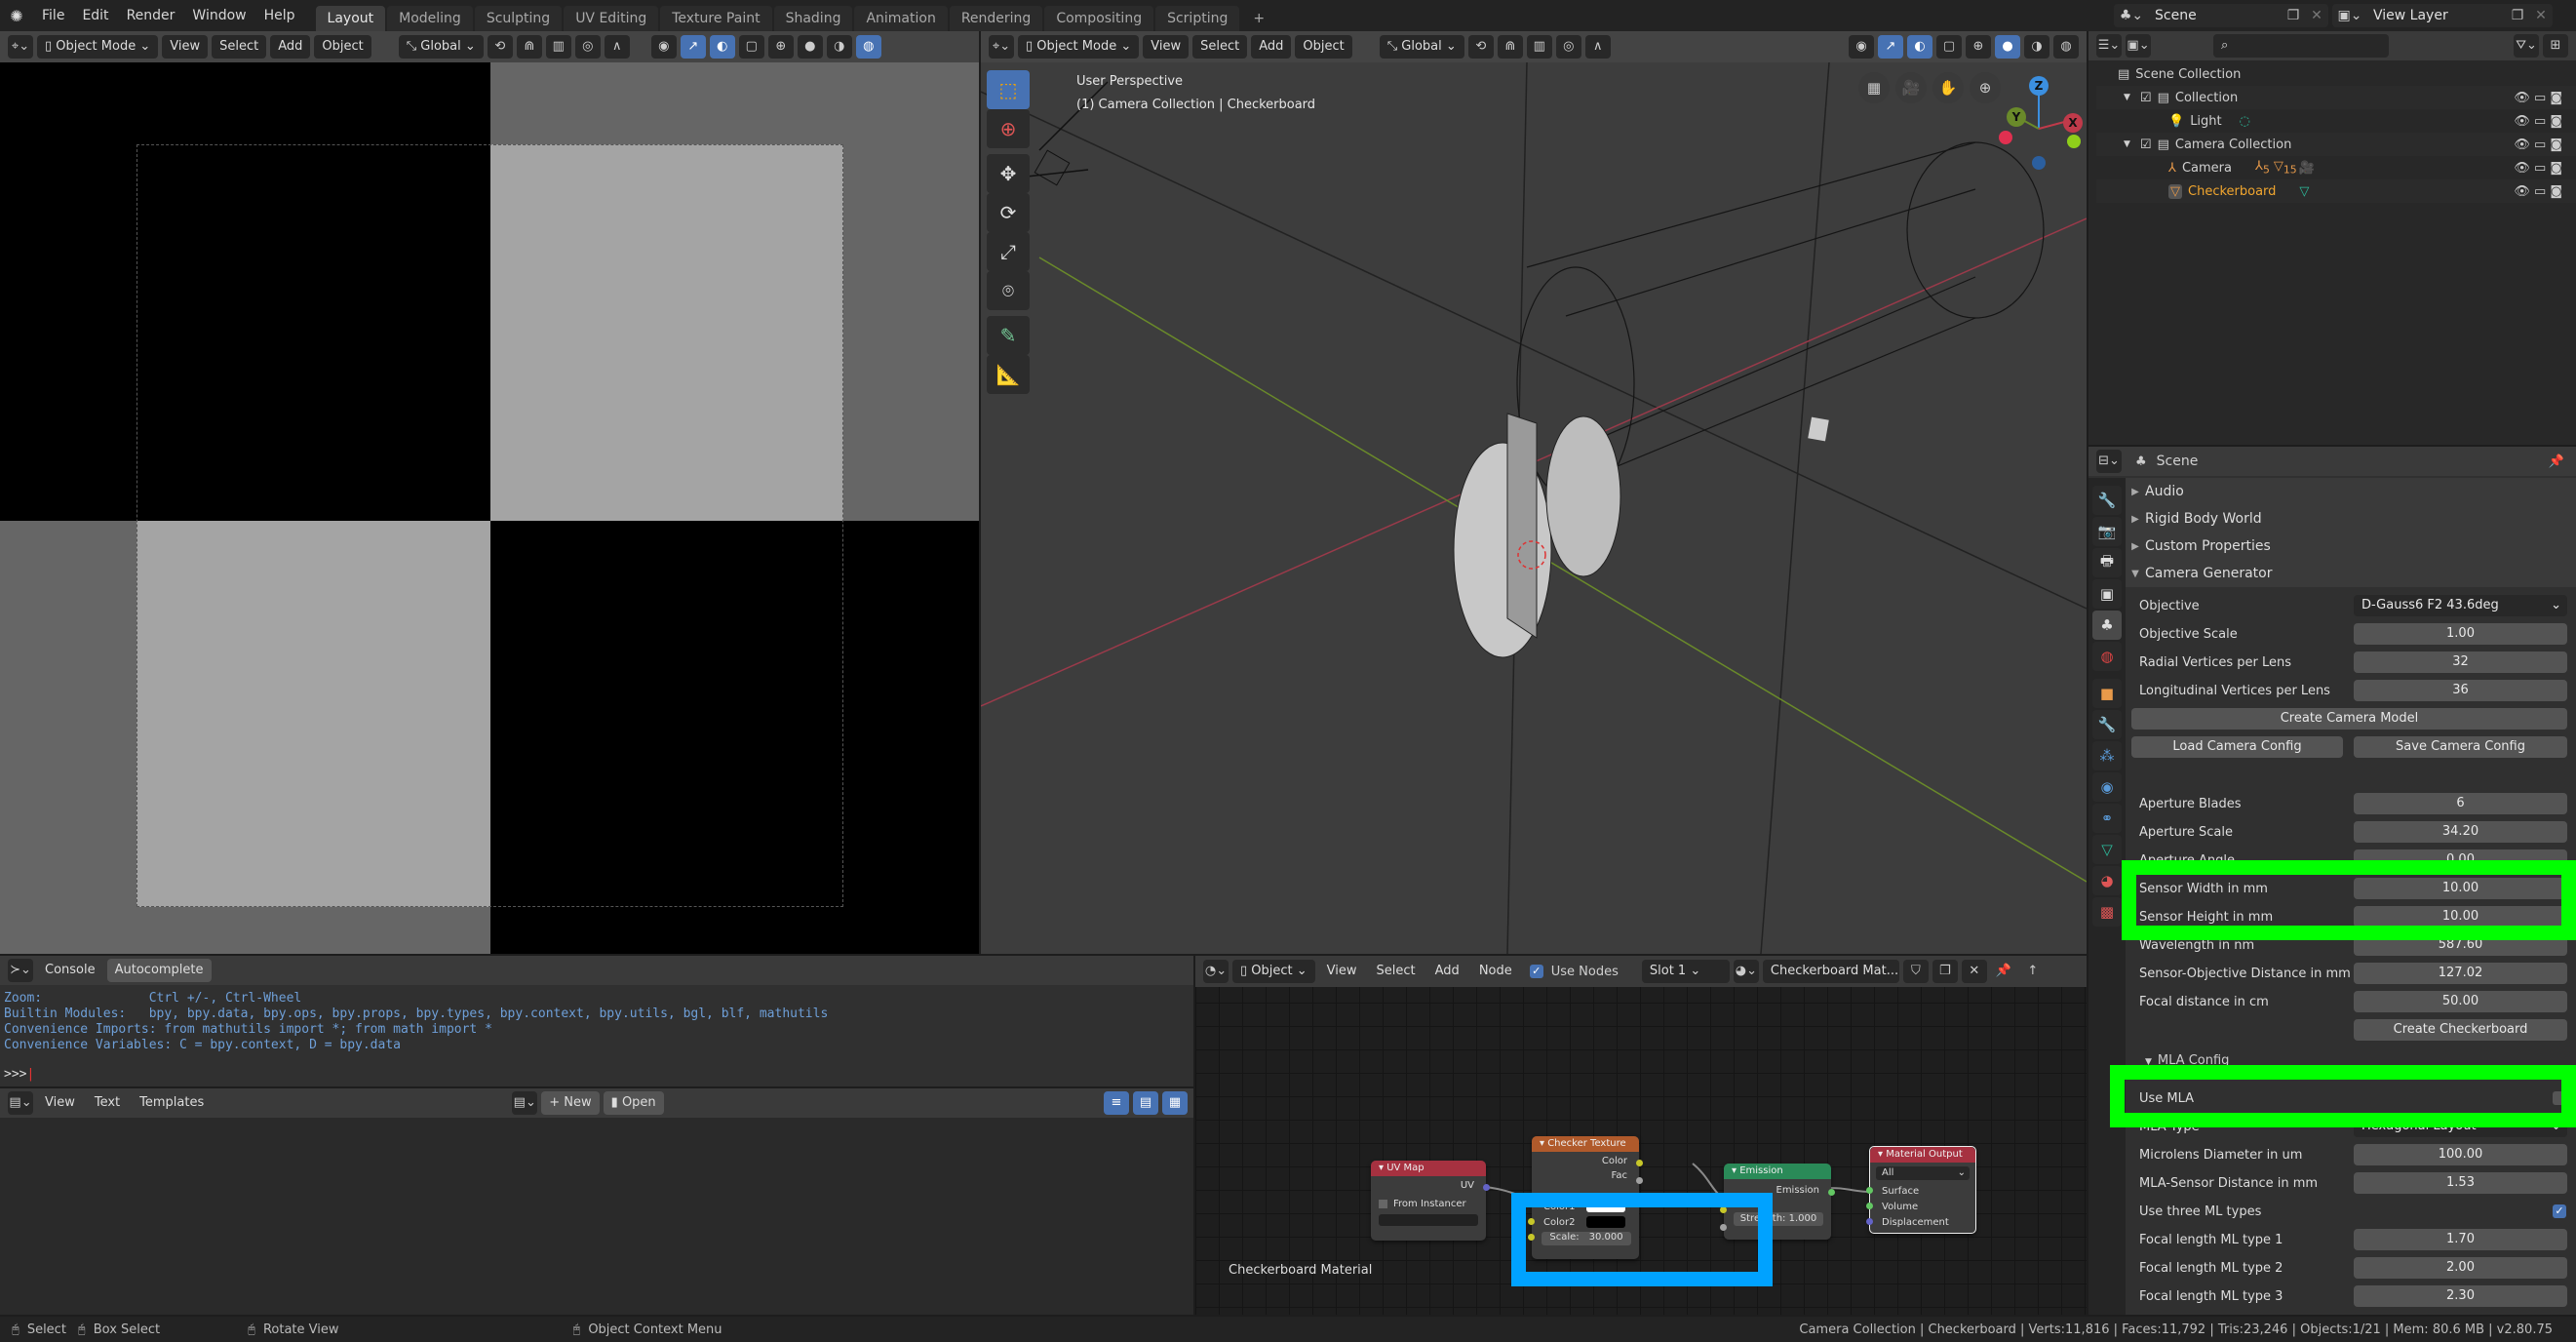 This screenshot has height=1342, width=2576. I want to click on save-camera-config-button: Save Camera Config, so click(2460, 747).